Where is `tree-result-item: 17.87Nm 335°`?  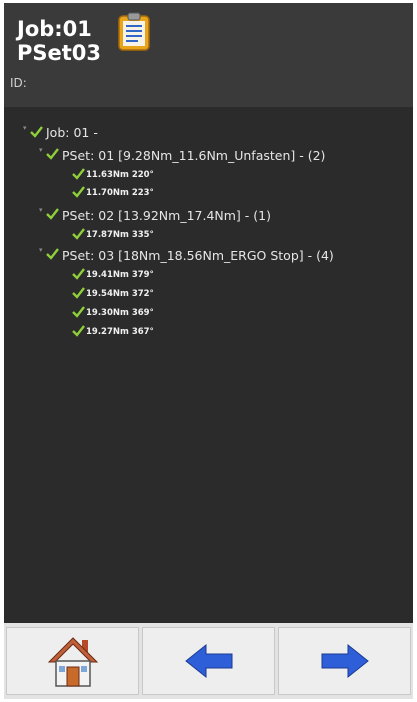 tree-result-item: 17.87Nm 335° is located at coordinates (120, 235).